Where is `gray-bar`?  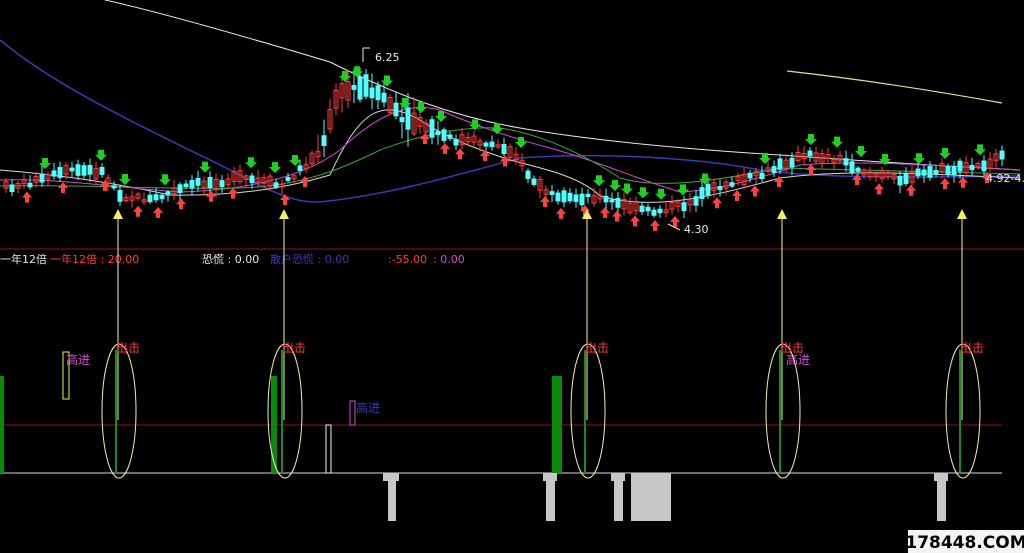 gray-bar is located at coordinates (618, 497).